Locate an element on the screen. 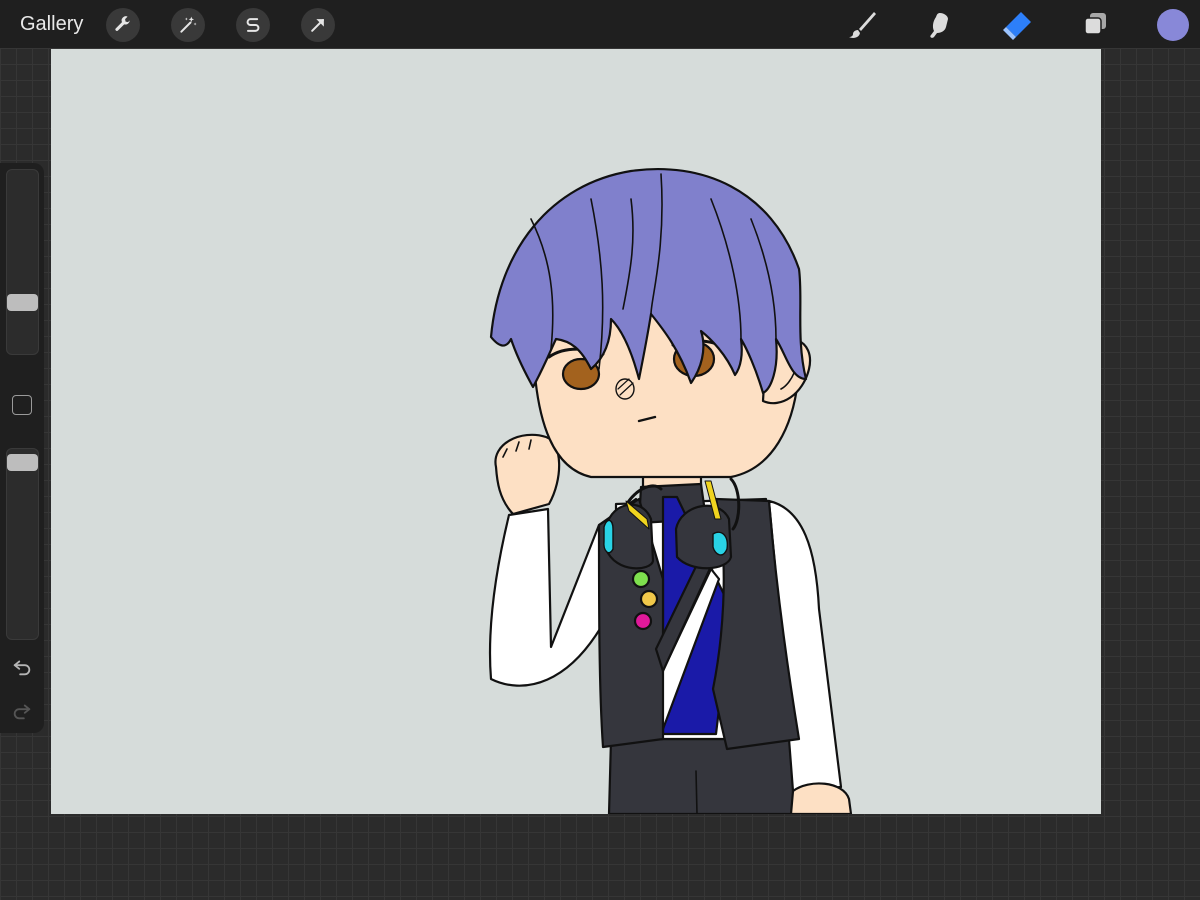 The height and width of the screenshot is (900, 1200). redo-button is located at coordinates (22, 711).